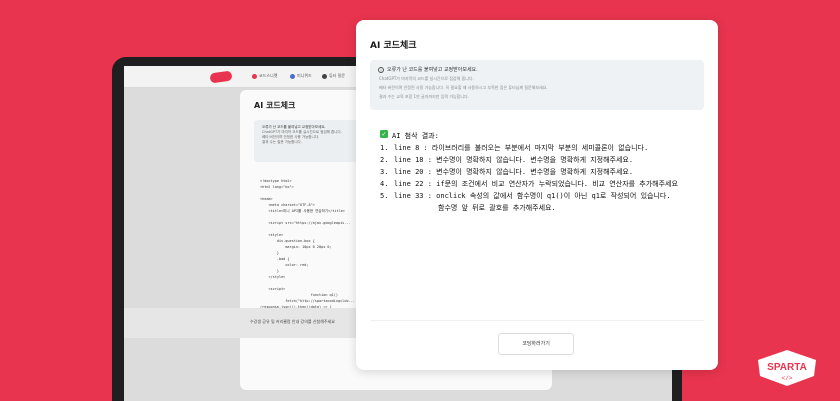 Image resolution: width=840 pixels, height=401 pixels. I want to click on back-modal-title: AI 코드체크, so click(275, 105).